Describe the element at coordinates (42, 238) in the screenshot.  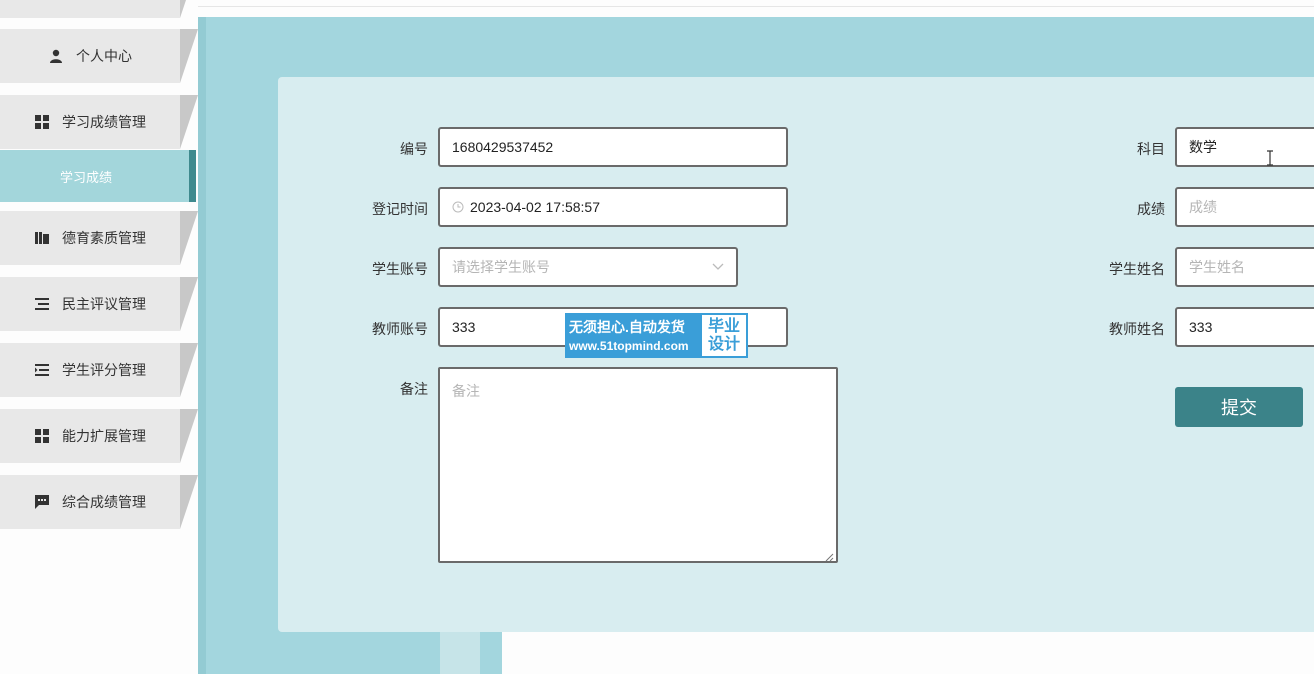
I see `books-icon` at that location.